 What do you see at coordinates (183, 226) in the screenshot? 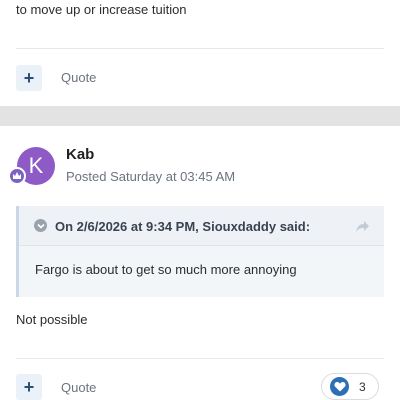
I see `quote-citation: On 2/6/2026 at 9:34 PM, Siouxdaddy said:` at bounding box center [183, 226].